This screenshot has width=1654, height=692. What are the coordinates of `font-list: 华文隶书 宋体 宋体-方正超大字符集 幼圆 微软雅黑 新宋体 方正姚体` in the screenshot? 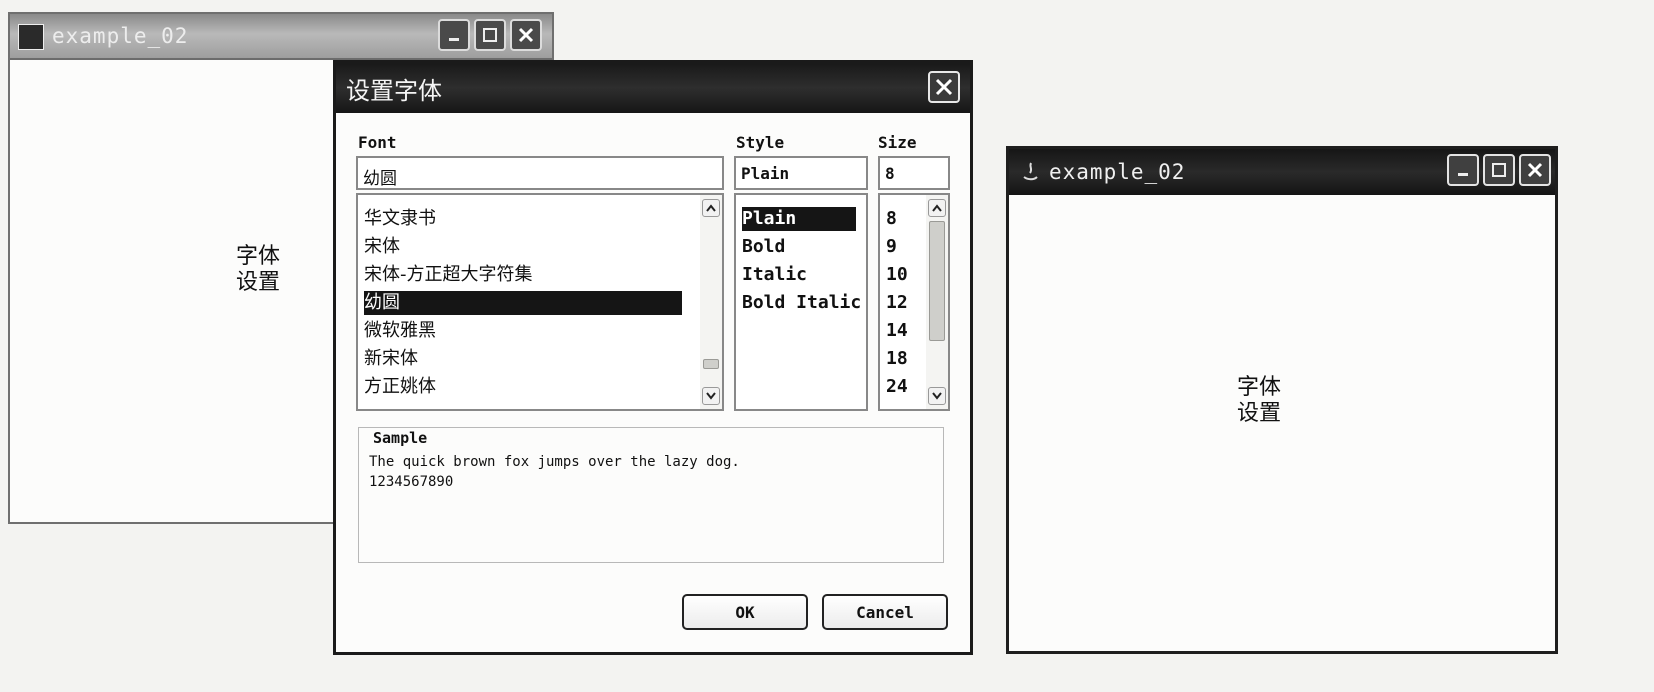 It's located at (540, 302).